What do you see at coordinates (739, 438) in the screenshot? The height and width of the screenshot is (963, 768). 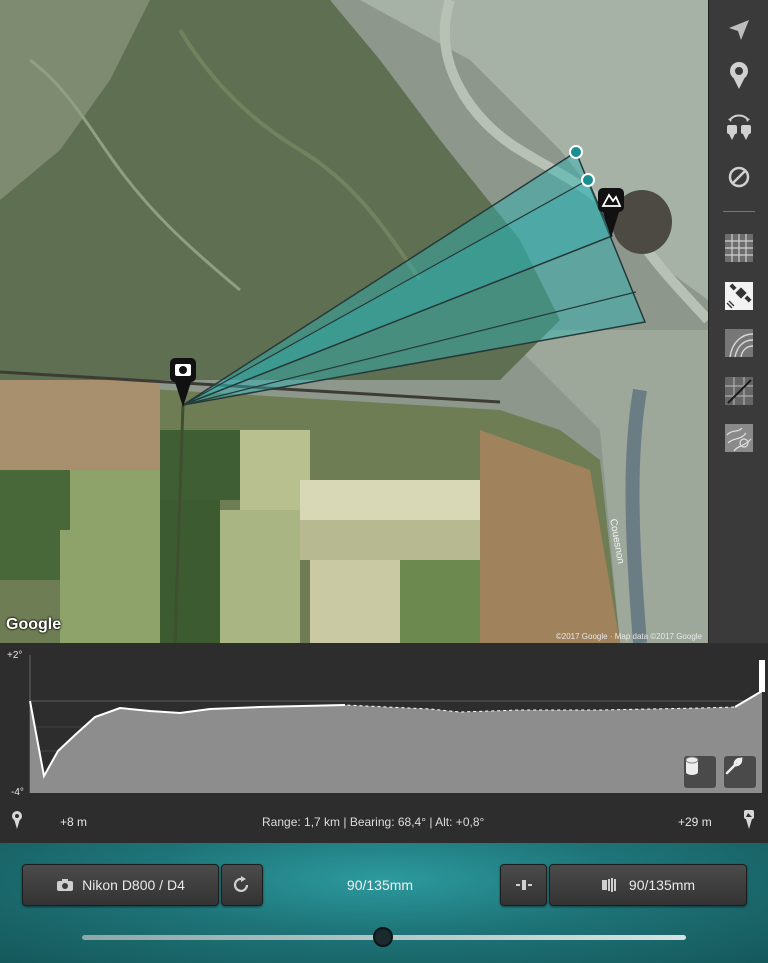 I see `topo-map-icon` at bounding box center [739, 438].